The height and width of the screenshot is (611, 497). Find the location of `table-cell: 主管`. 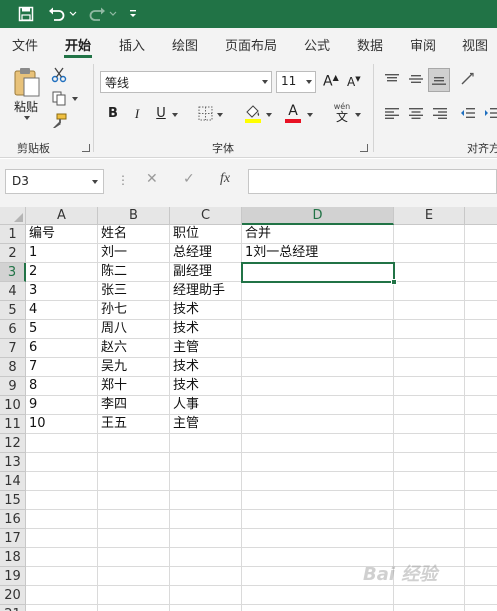

table-cell: 主管 is located at coordinates (206, 424).